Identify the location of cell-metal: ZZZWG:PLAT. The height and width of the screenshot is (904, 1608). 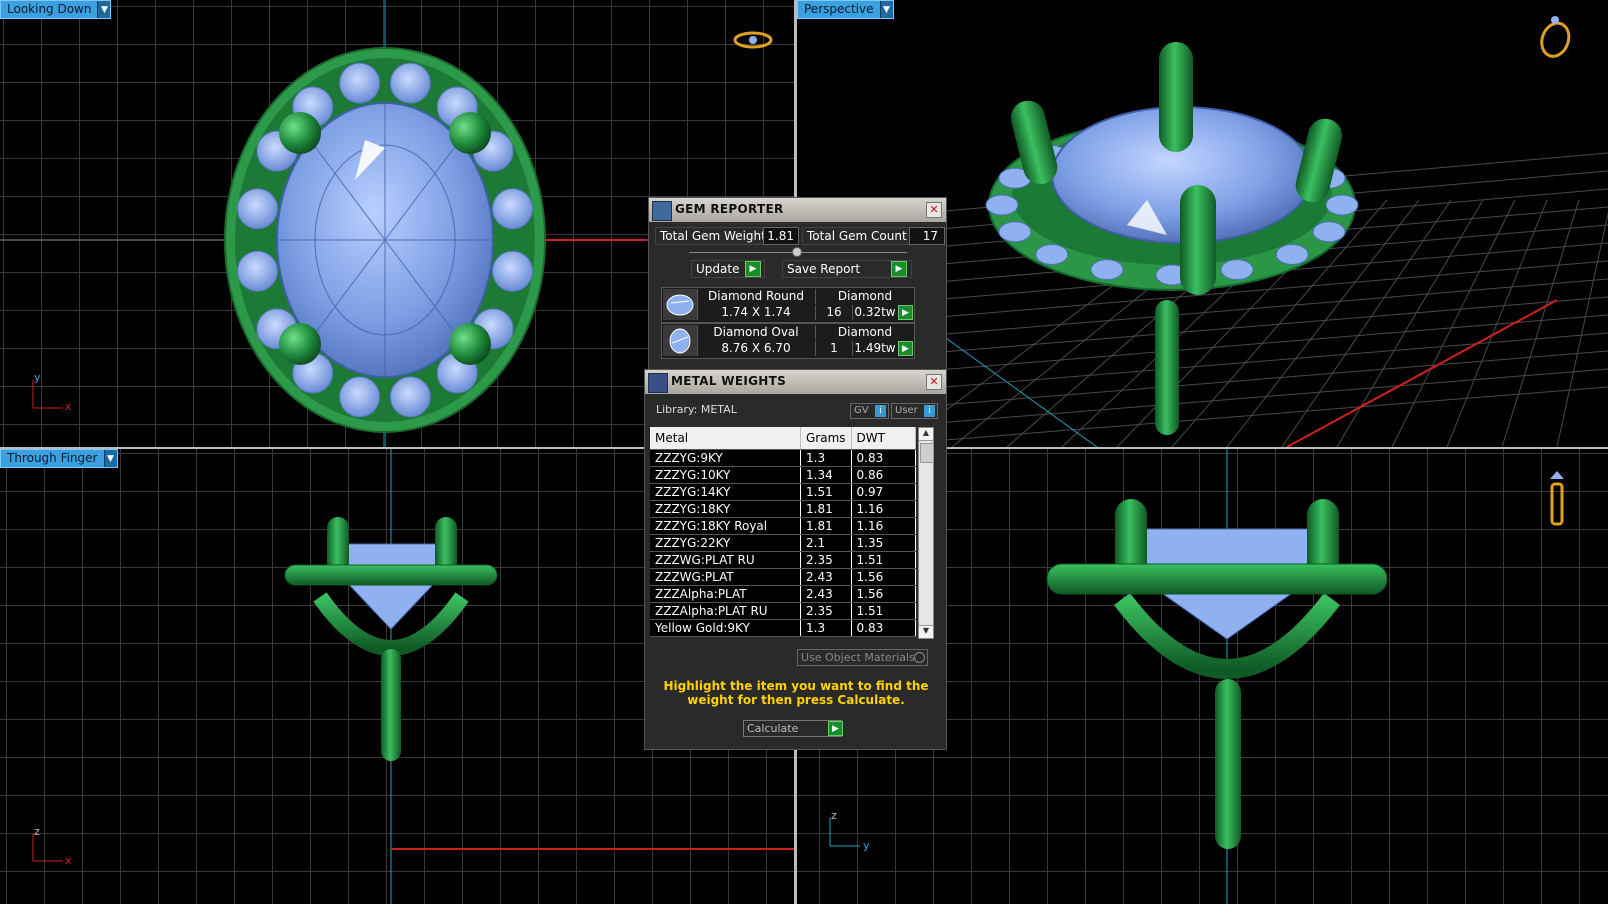
(725, 577).